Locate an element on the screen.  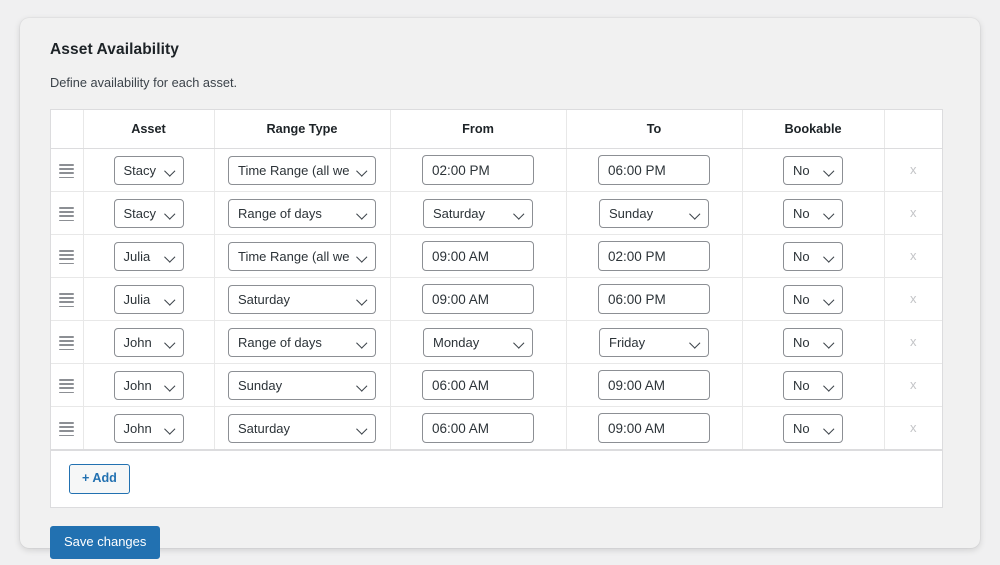
range-type-cell: Range of days is located at coordinates (302, 213).